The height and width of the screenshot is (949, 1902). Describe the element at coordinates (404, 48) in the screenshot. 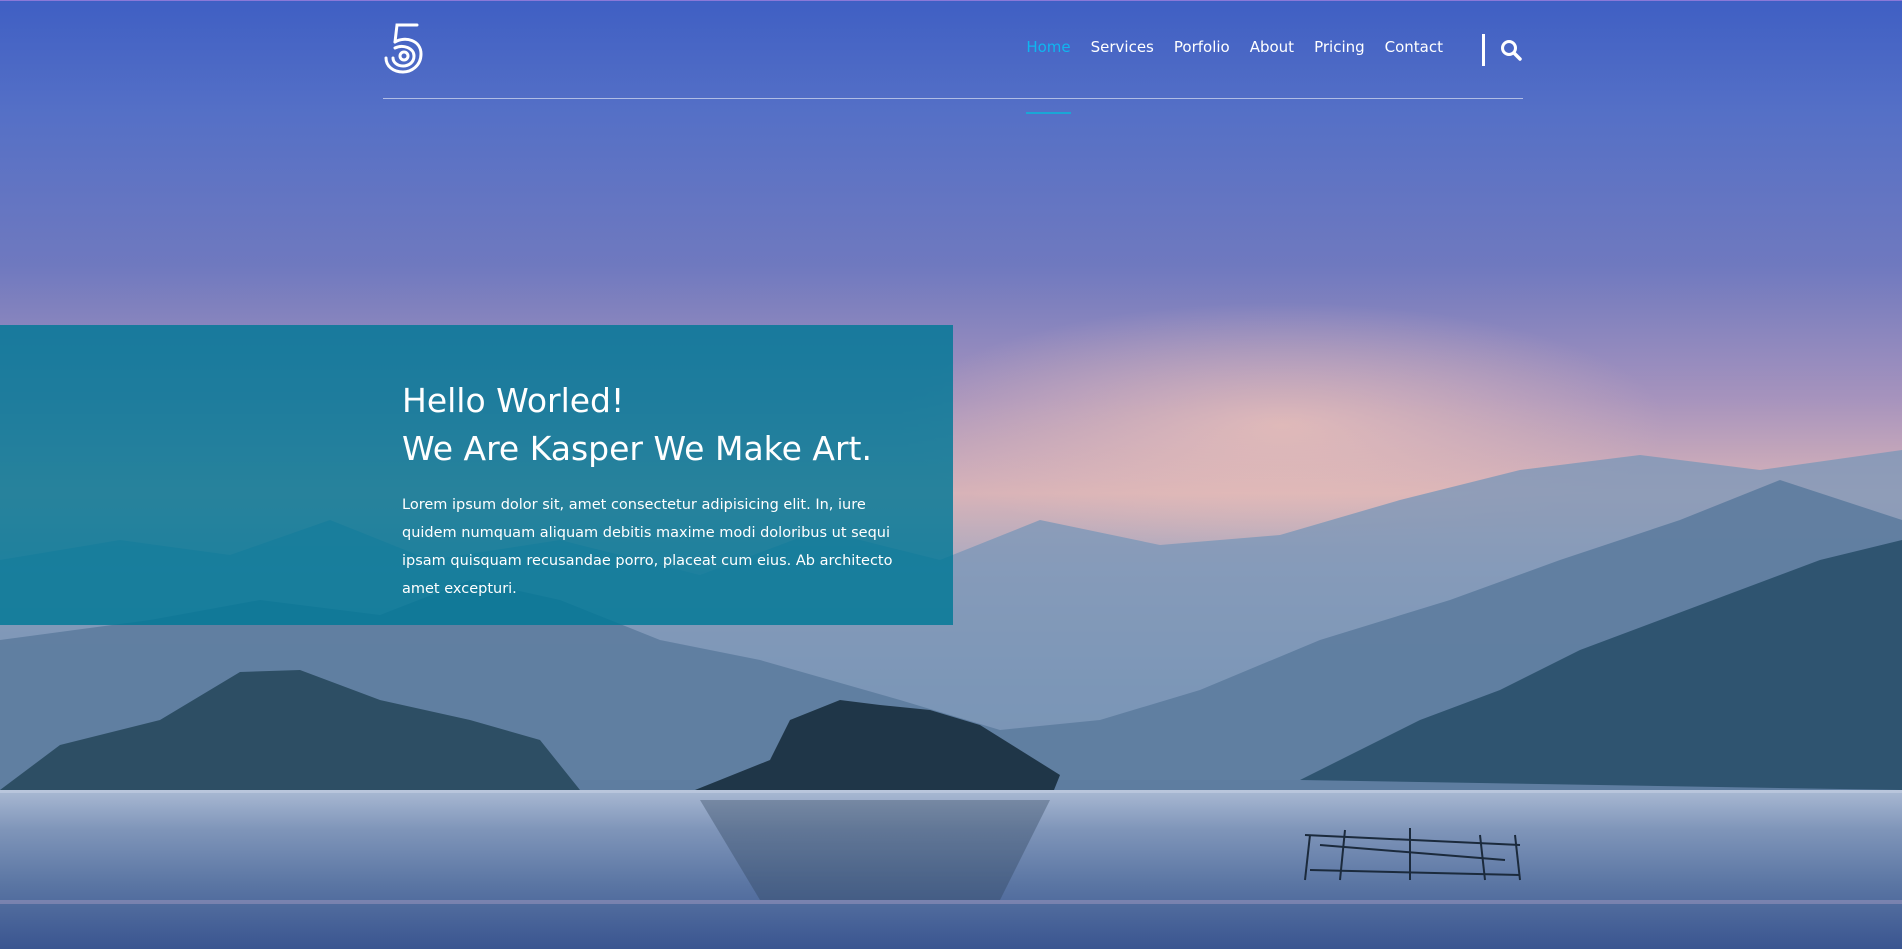

I see `spiral-5-logo-icon` at that location.